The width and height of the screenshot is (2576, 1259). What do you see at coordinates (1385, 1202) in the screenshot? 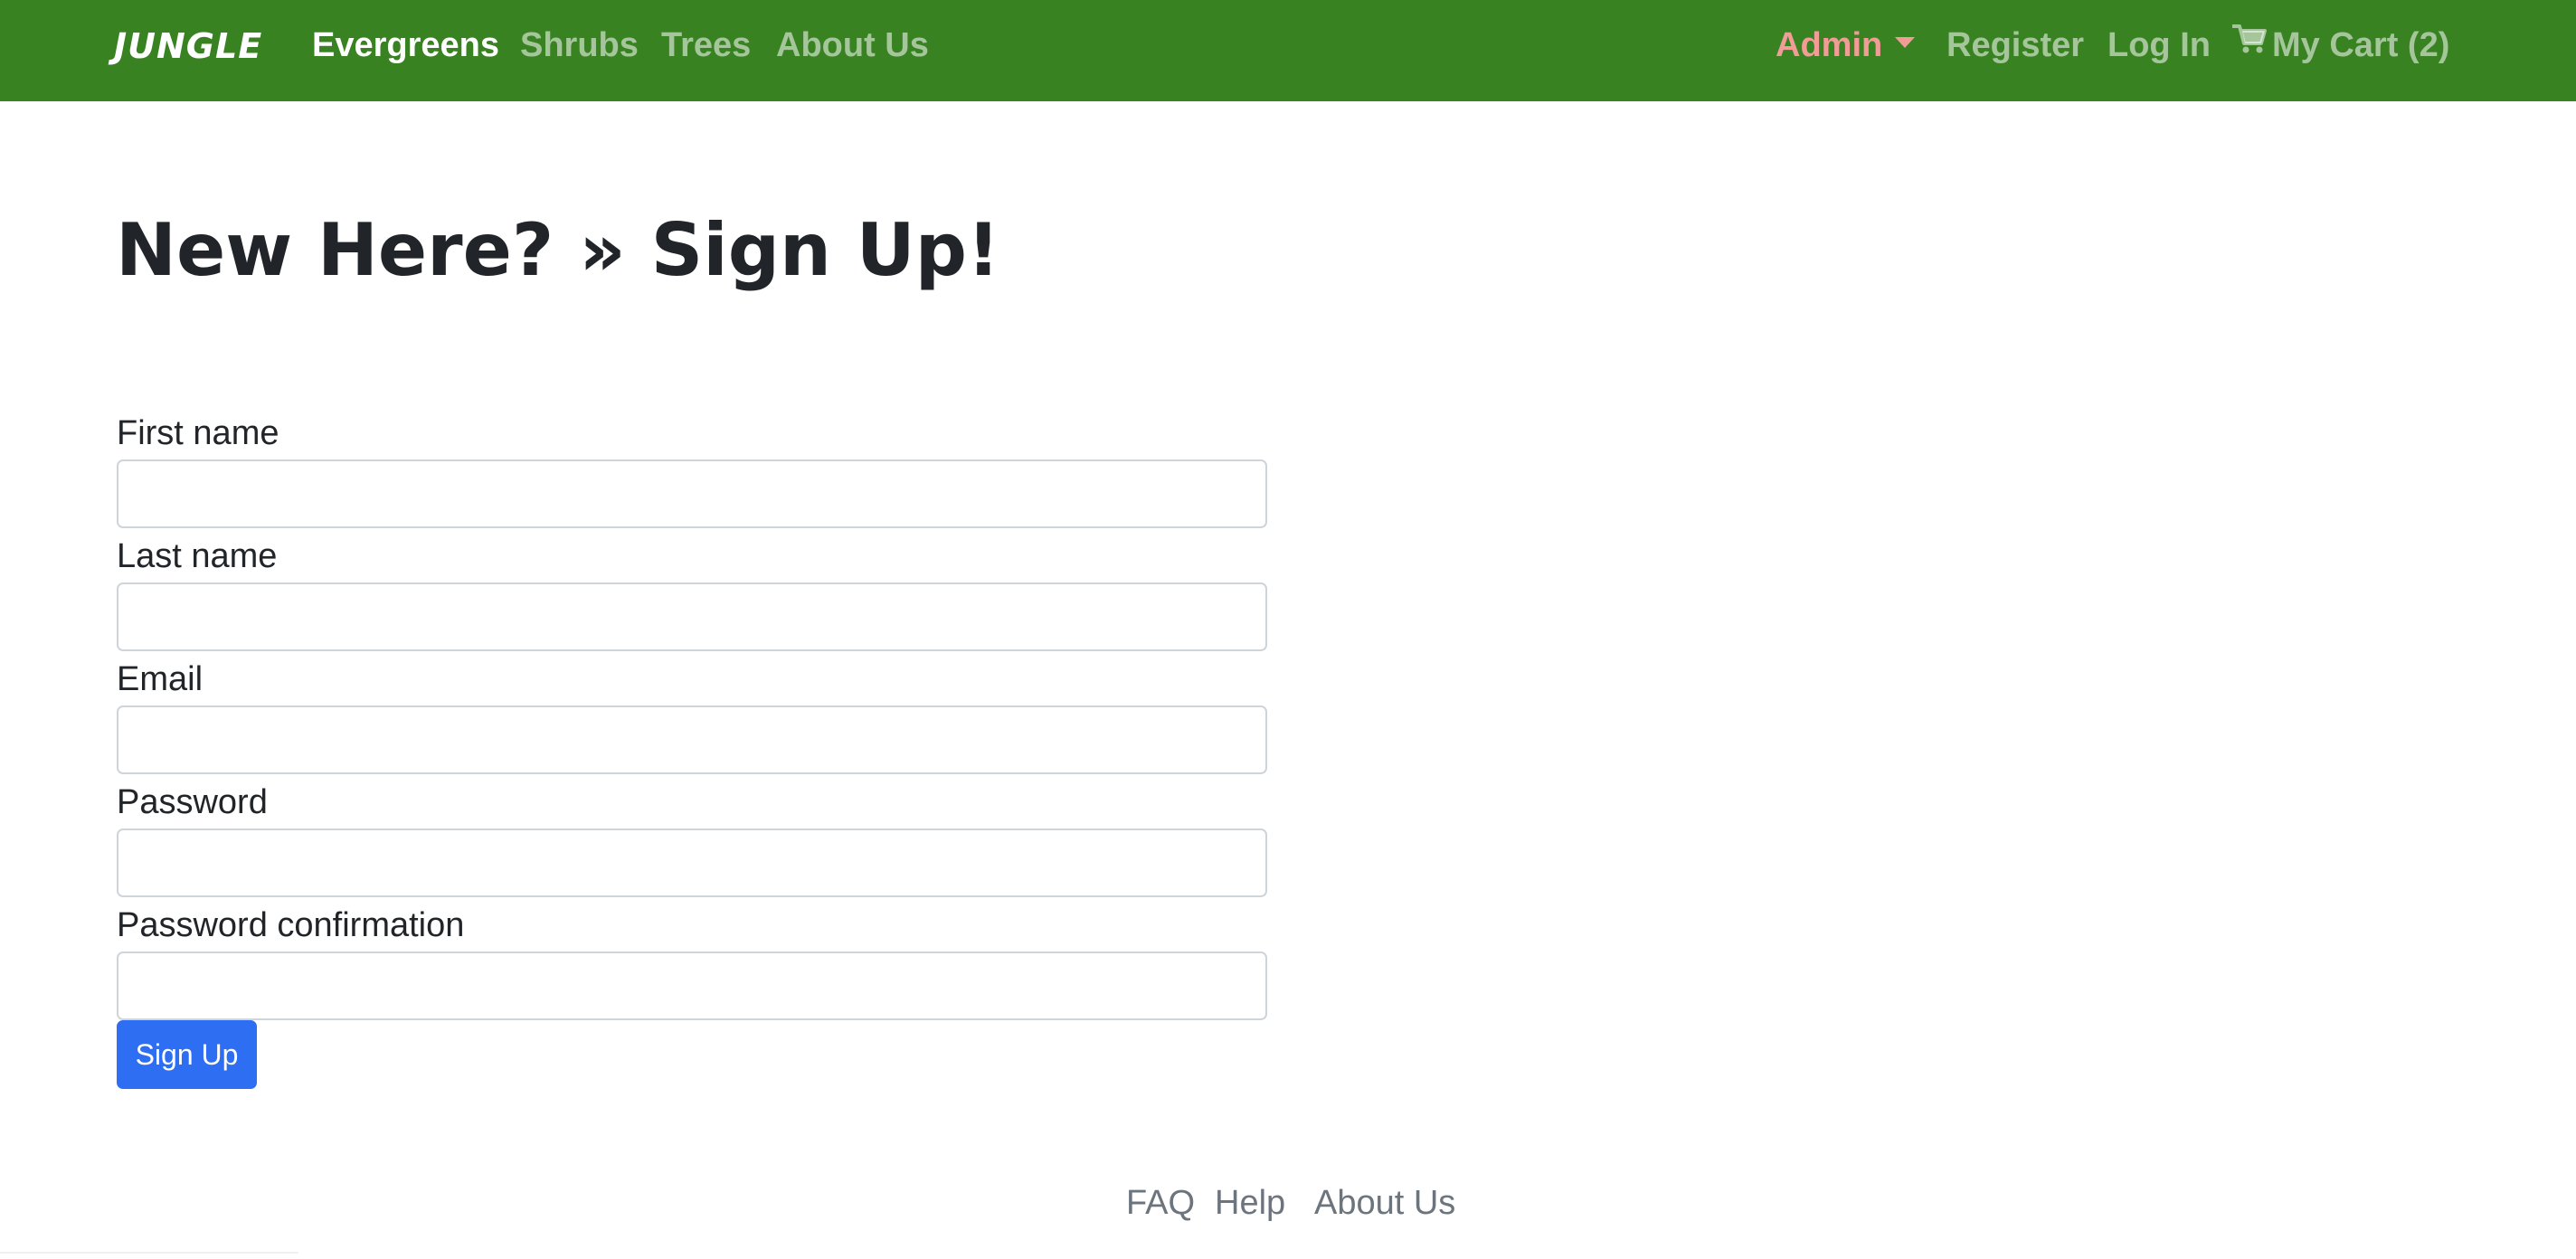
I see `footer-link-about-us: About Us` at bounding box center [1385, 1202].